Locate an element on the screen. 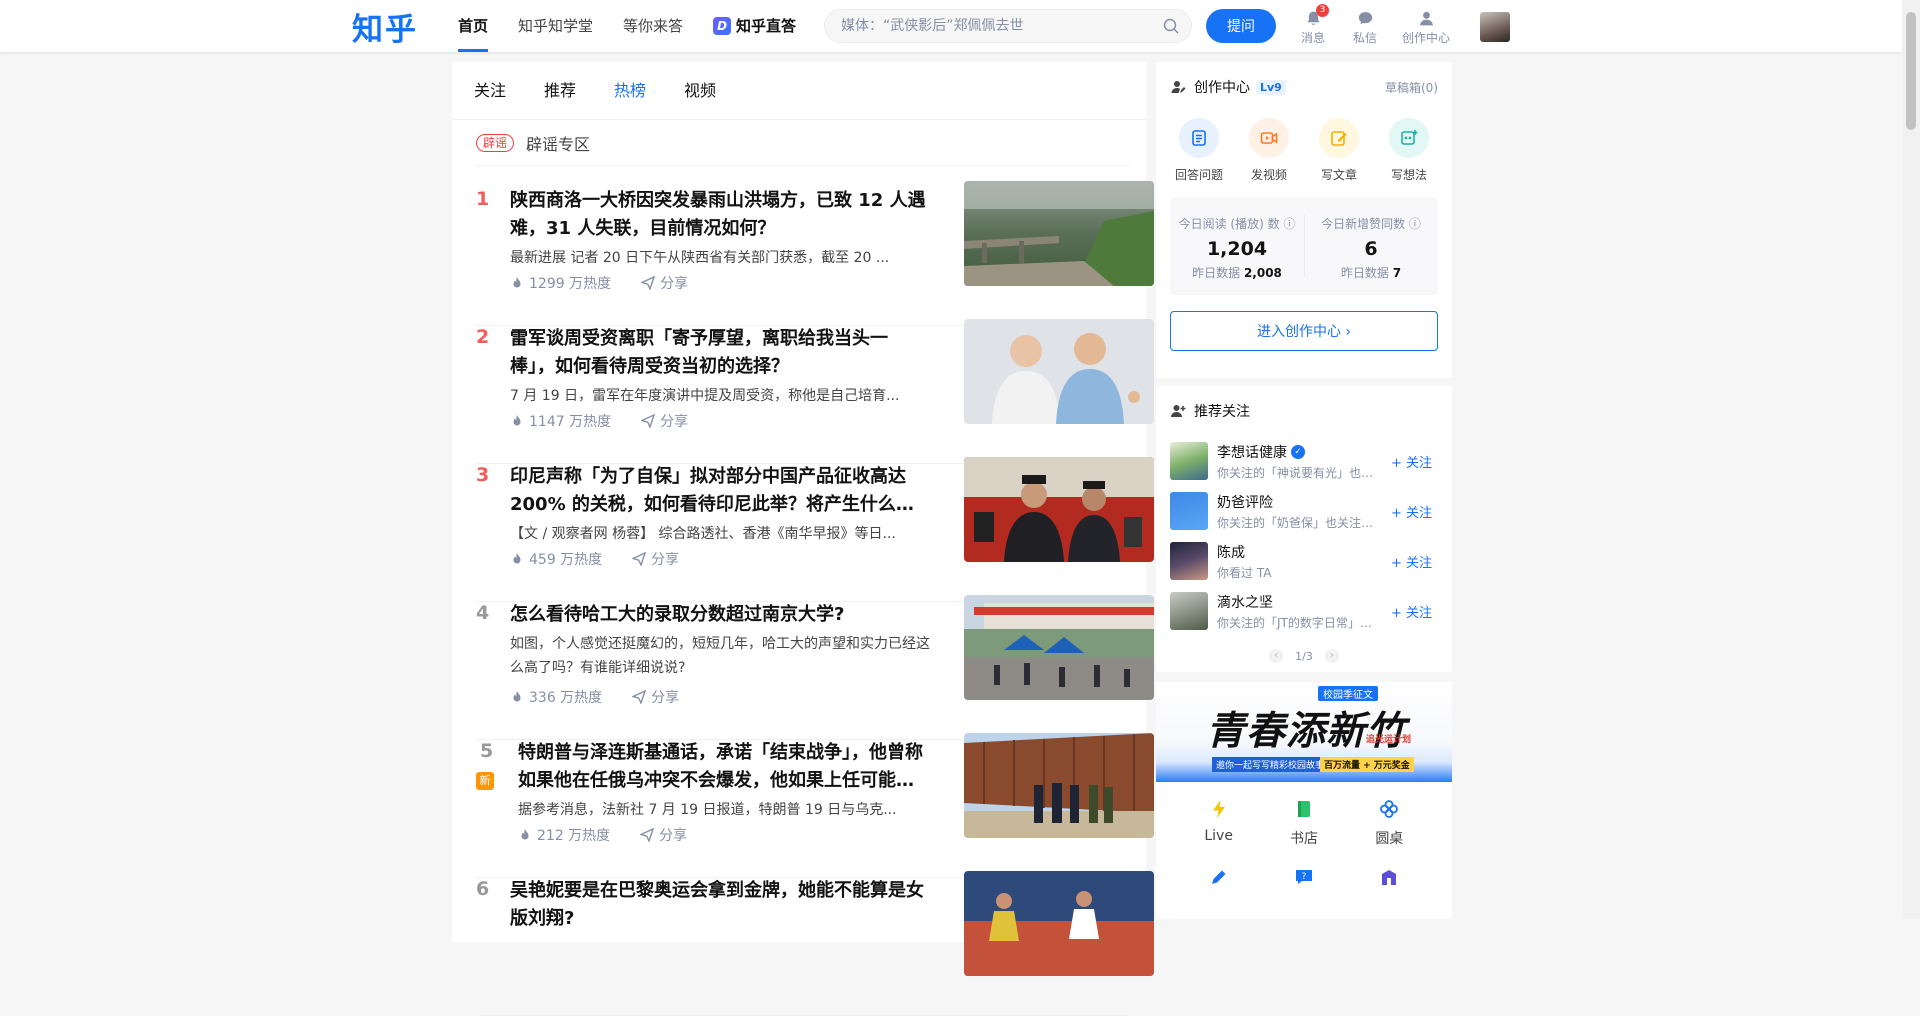 The width and height of the screenshot is (1920, 1016). search-input is located at coordinates (985, 26).